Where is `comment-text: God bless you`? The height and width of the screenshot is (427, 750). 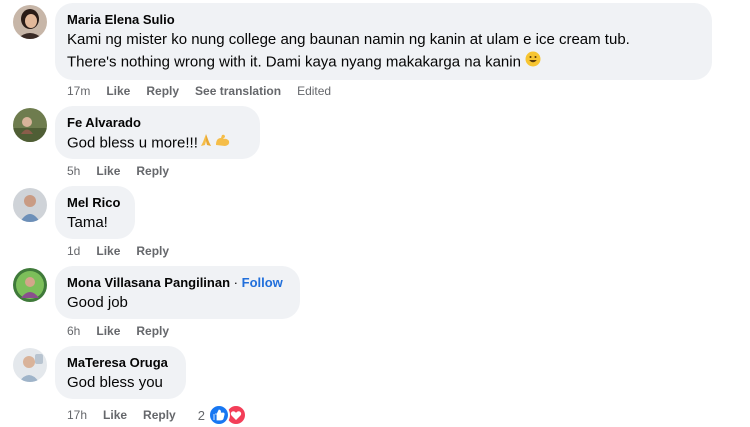 comment-text: God bless you is located at coordinates (115, 382).